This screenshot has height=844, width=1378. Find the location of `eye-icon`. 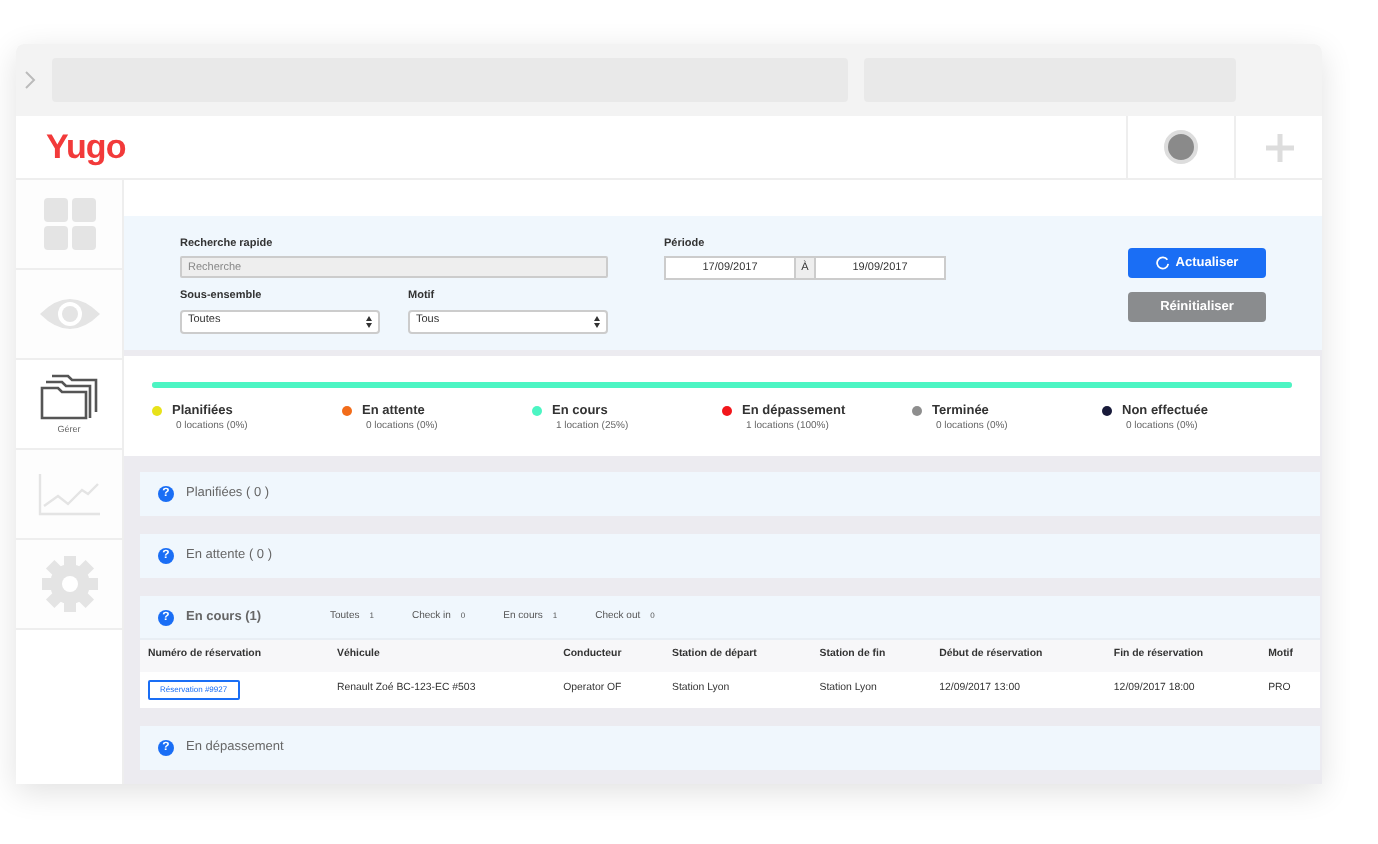

eye-icon is located at coordinates (69, 314).